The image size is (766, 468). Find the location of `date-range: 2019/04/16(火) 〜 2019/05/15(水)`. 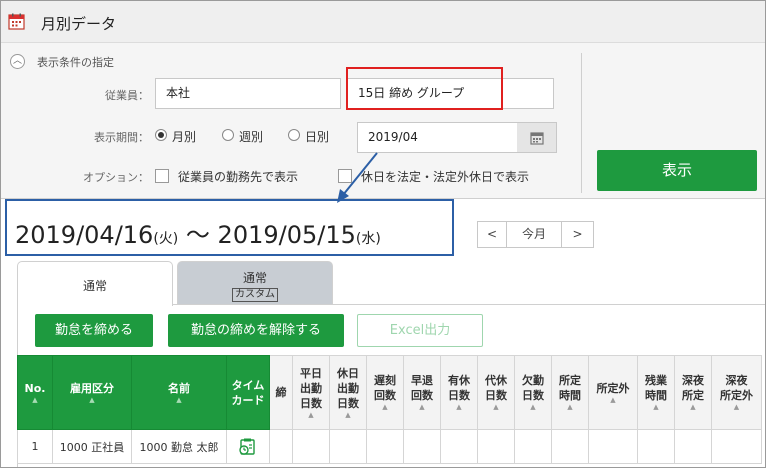

date-range: 2019/04/16(火) 〜 2019/05/15(水) is located at coordinates (198, 232).